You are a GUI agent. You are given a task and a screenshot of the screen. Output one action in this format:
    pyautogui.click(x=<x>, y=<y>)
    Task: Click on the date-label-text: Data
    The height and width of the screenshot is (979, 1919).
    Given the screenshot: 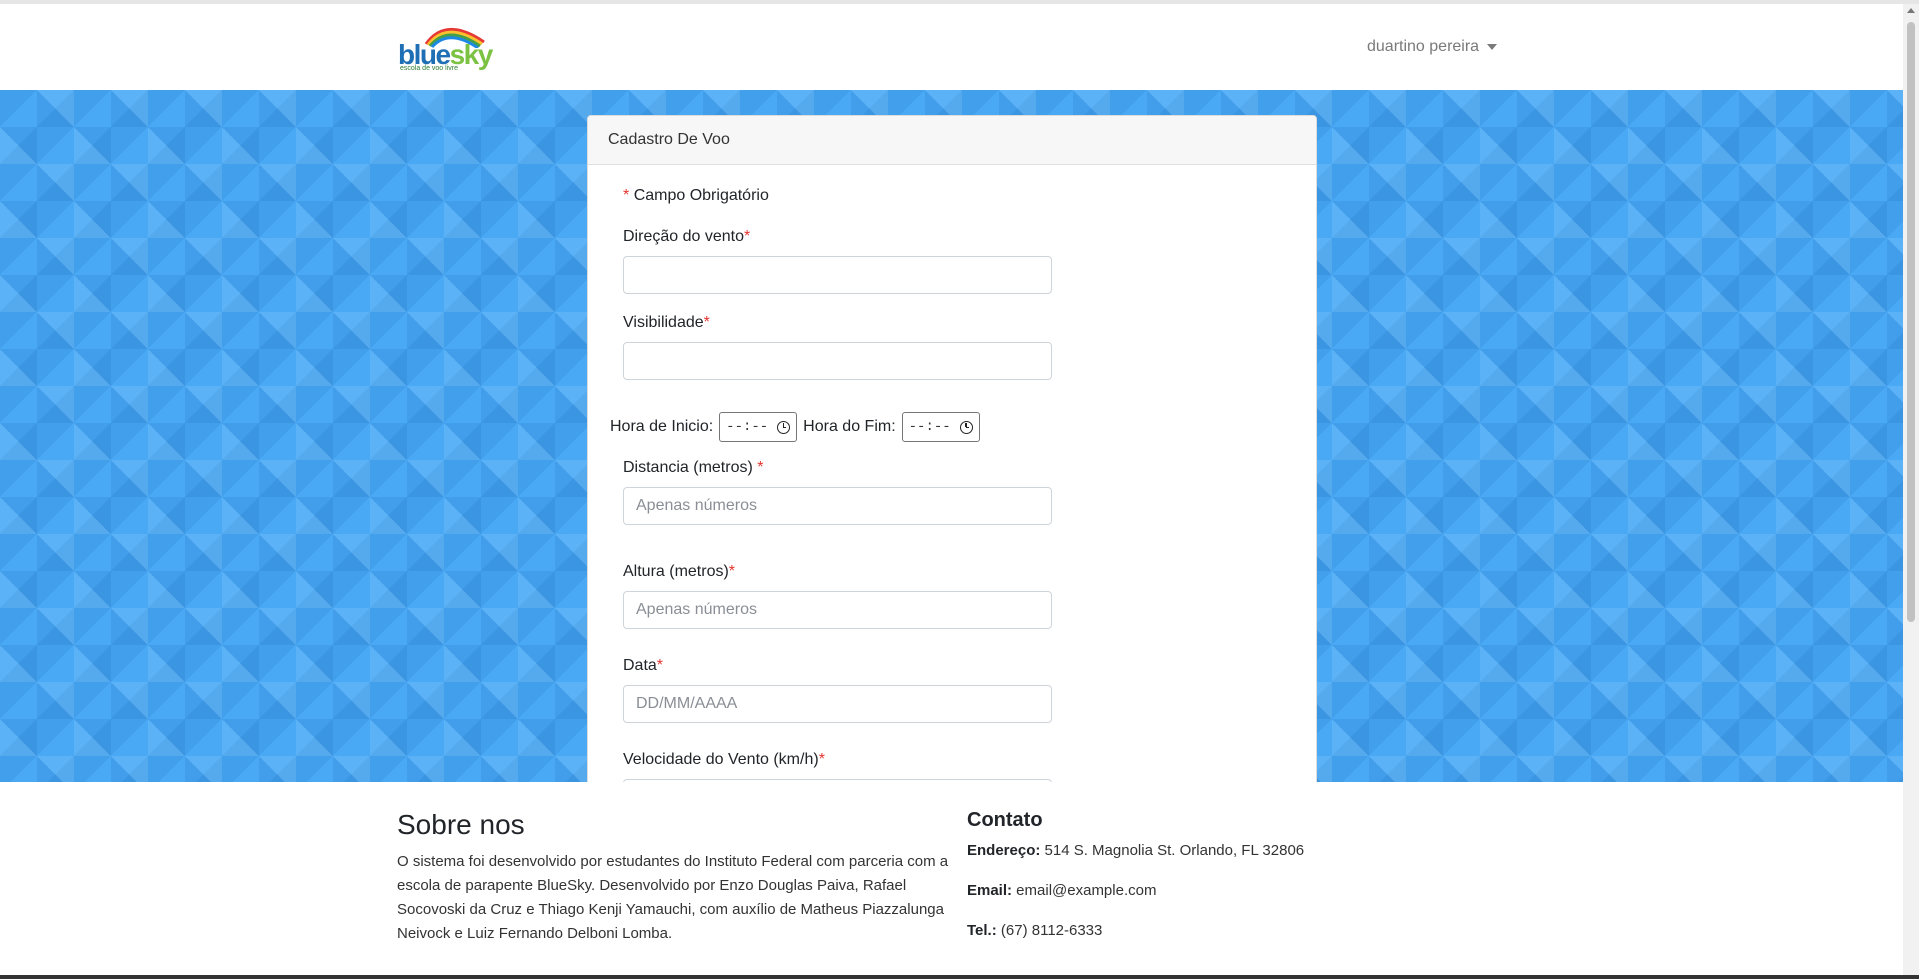 What is the action you would take?
    pyautogui.click(x=640, y=665)
    